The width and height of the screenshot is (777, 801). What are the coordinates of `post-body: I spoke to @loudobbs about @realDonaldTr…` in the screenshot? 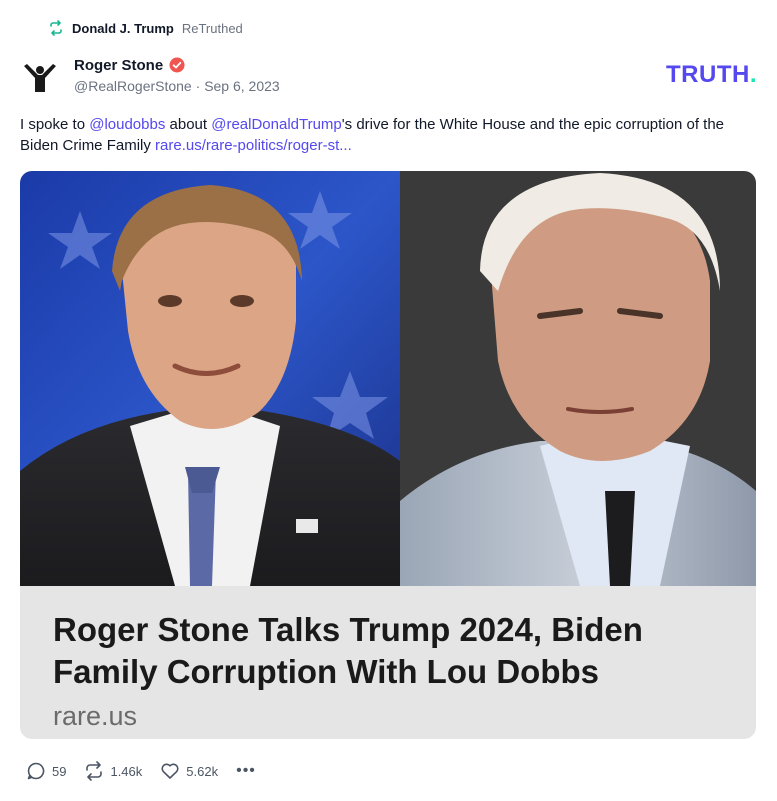 It's located at (387, 135).